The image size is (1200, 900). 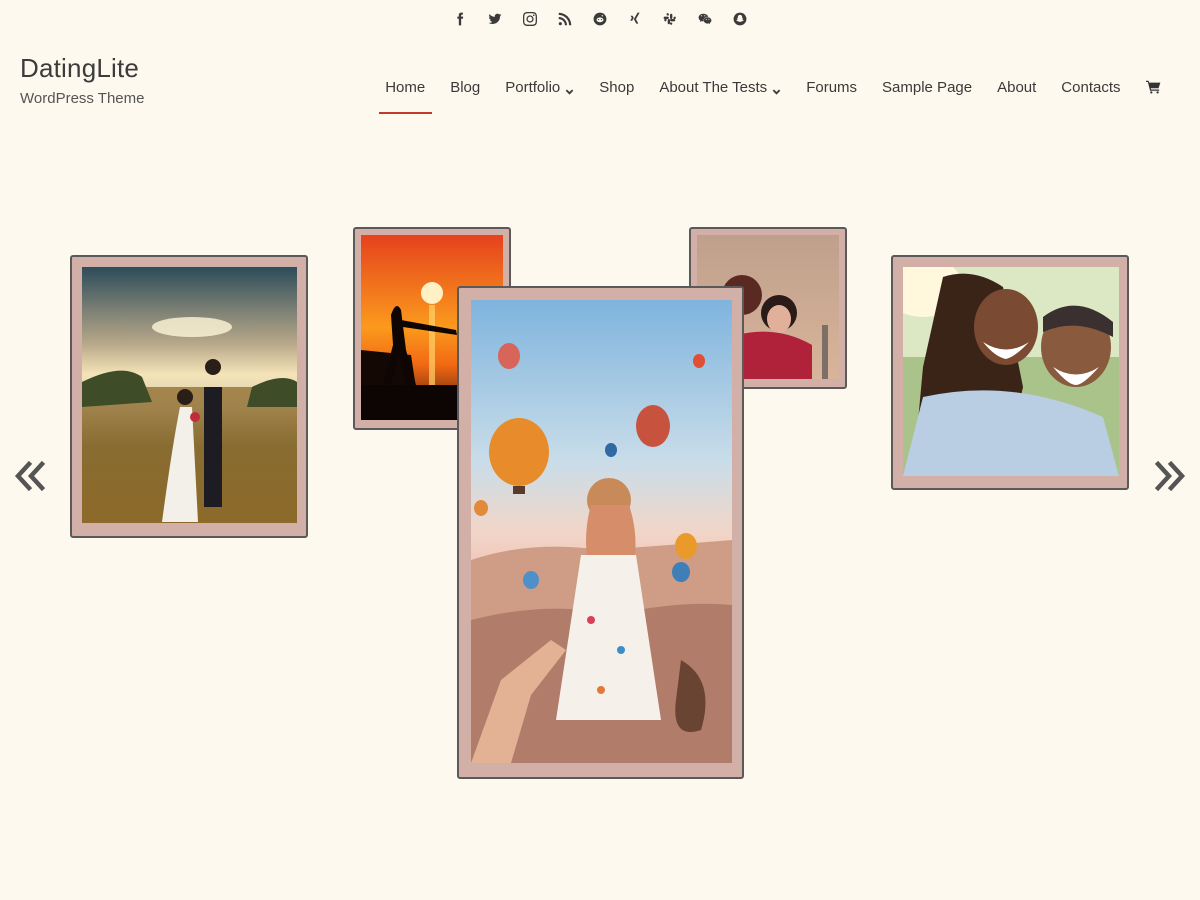 What do you see at coordinates (79, 68) in the screenshot?
I see `site-title: DatingLite` at bounding box center [79, 68].